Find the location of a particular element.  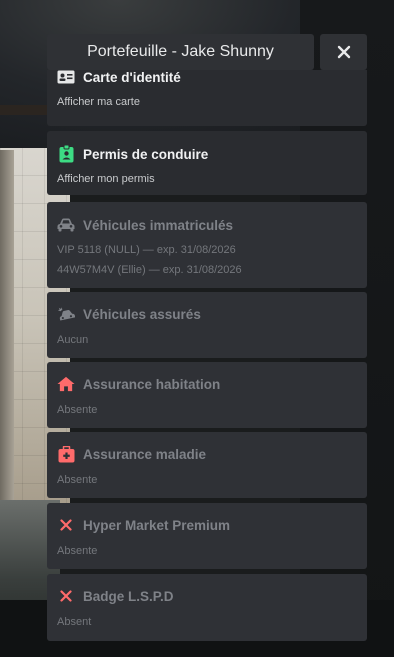

card-title: Véhicules immatriculés is located at coordinates (158, 225).